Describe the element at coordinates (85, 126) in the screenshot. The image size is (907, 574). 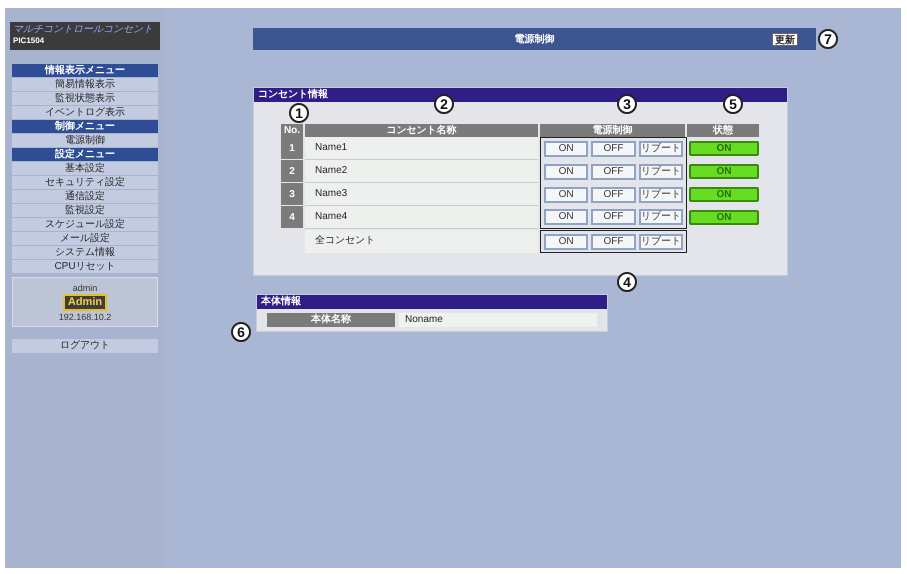
I see `menu-header: 制御メニュー` at that location.